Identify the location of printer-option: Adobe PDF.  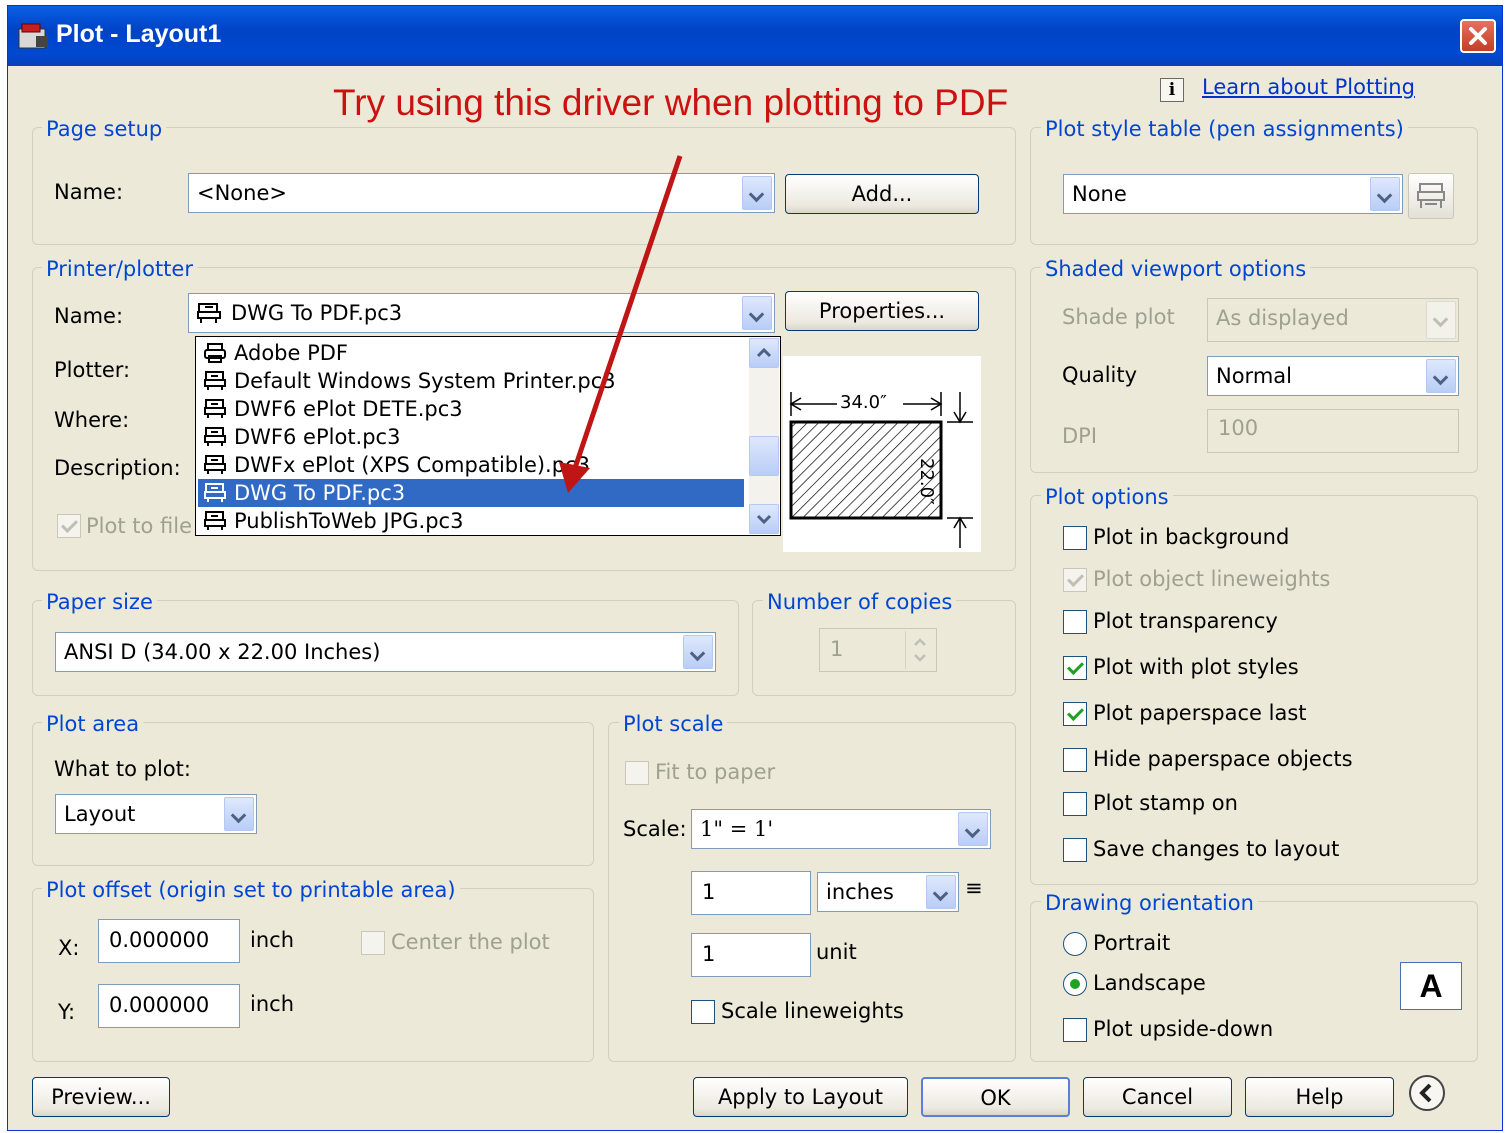
(471, 353).